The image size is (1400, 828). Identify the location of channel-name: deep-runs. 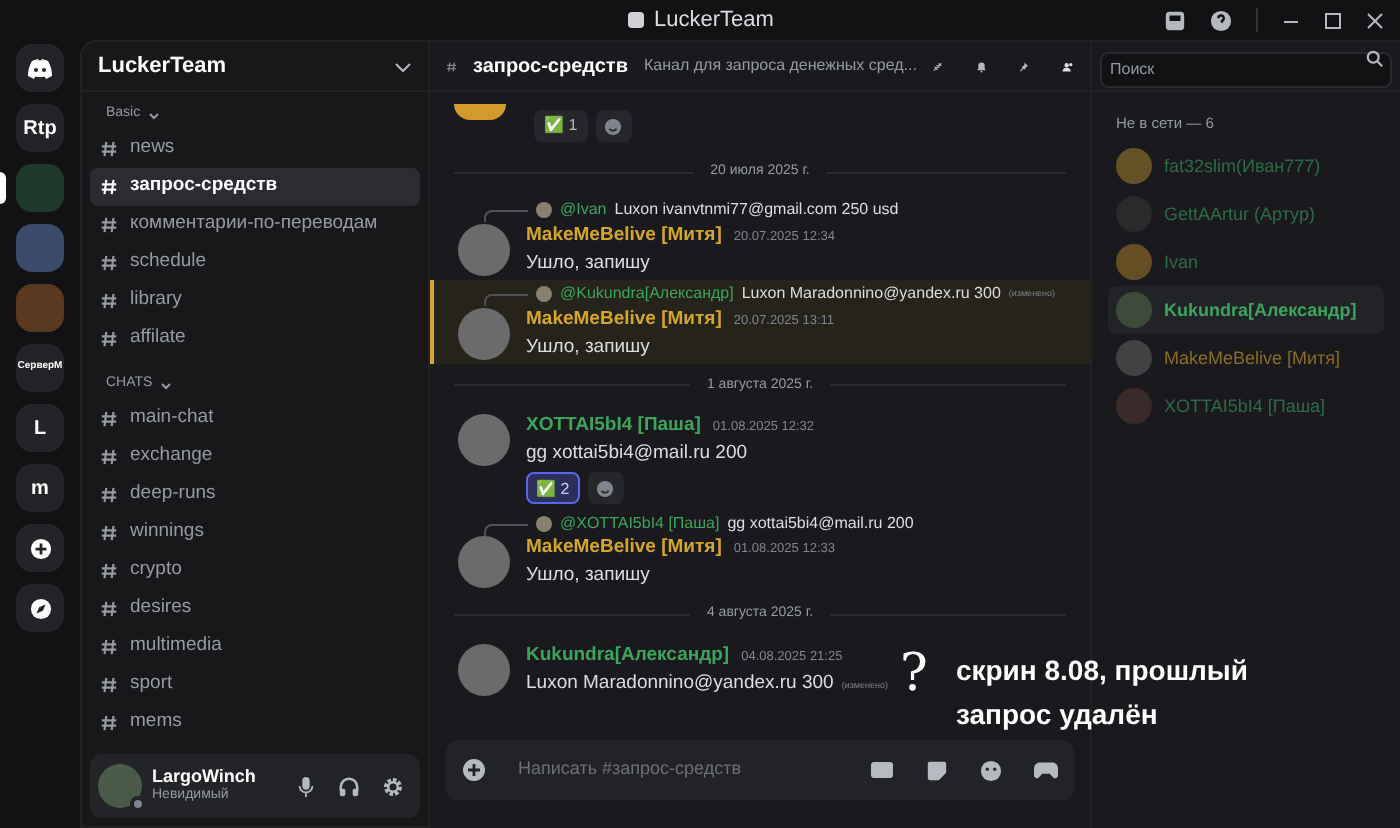
(173, 494).